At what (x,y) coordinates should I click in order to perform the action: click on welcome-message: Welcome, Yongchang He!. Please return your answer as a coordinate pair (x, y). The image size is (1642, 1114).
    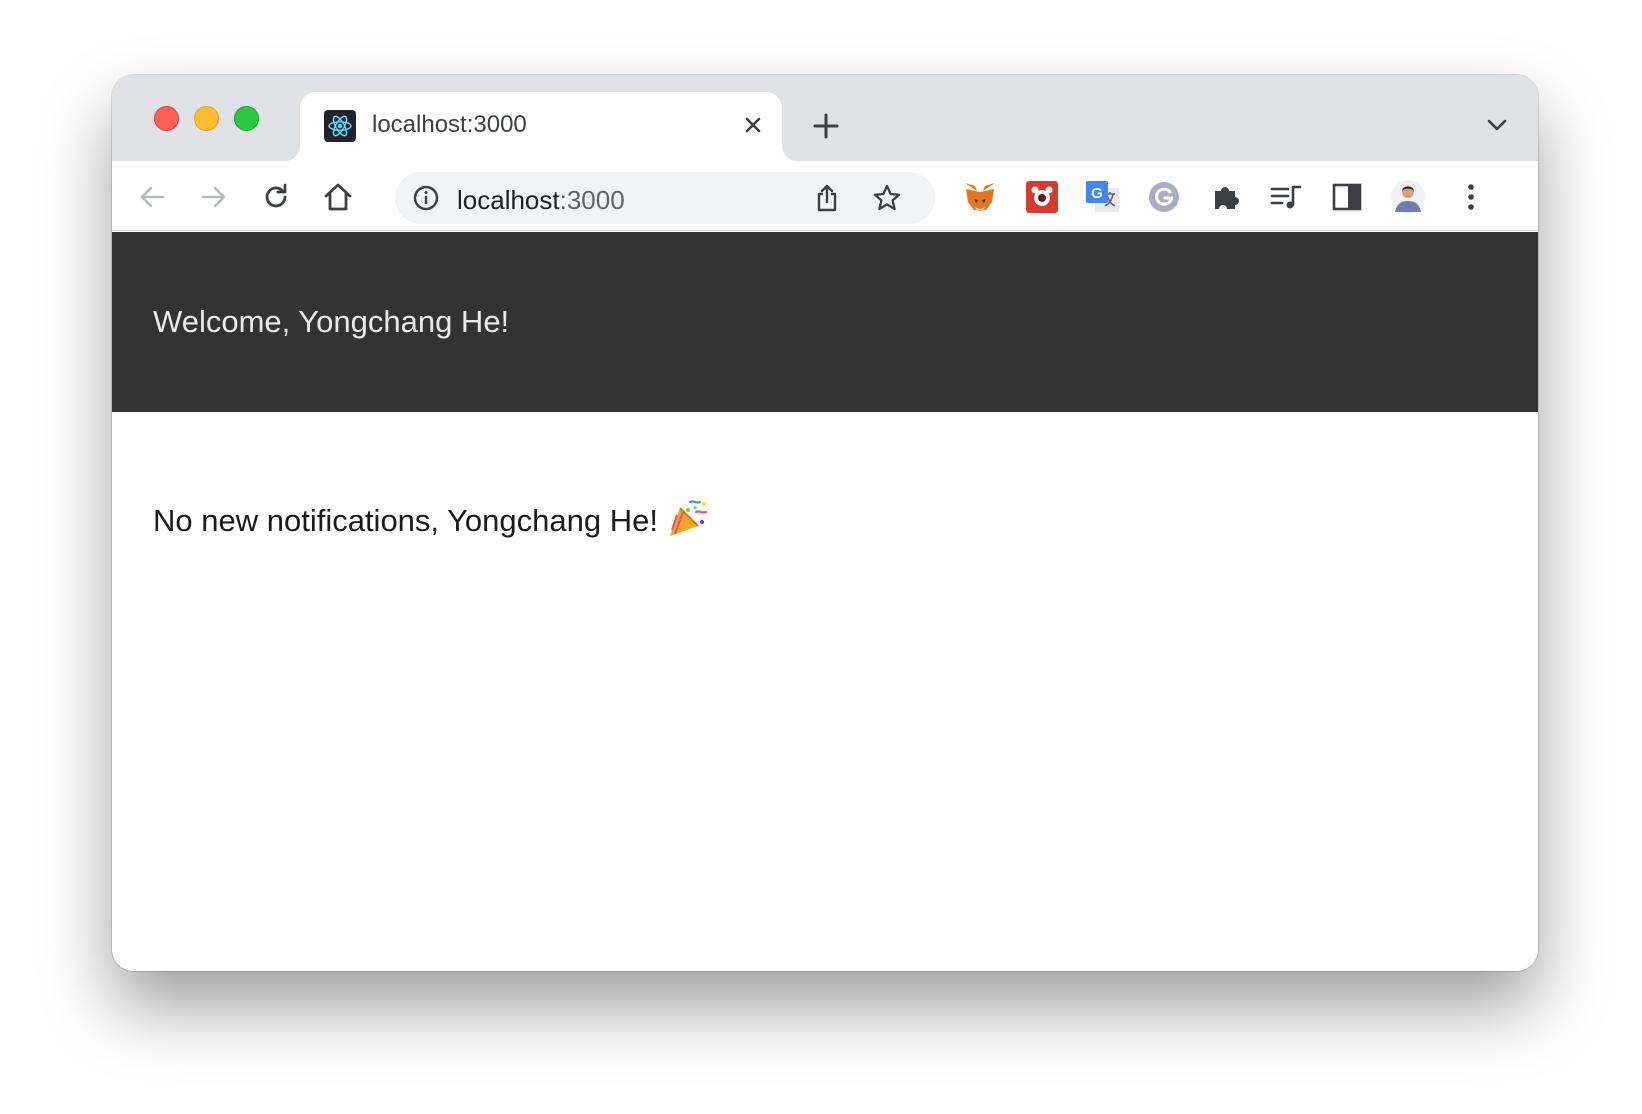
    Looking at the image, I should click on (331, 321).